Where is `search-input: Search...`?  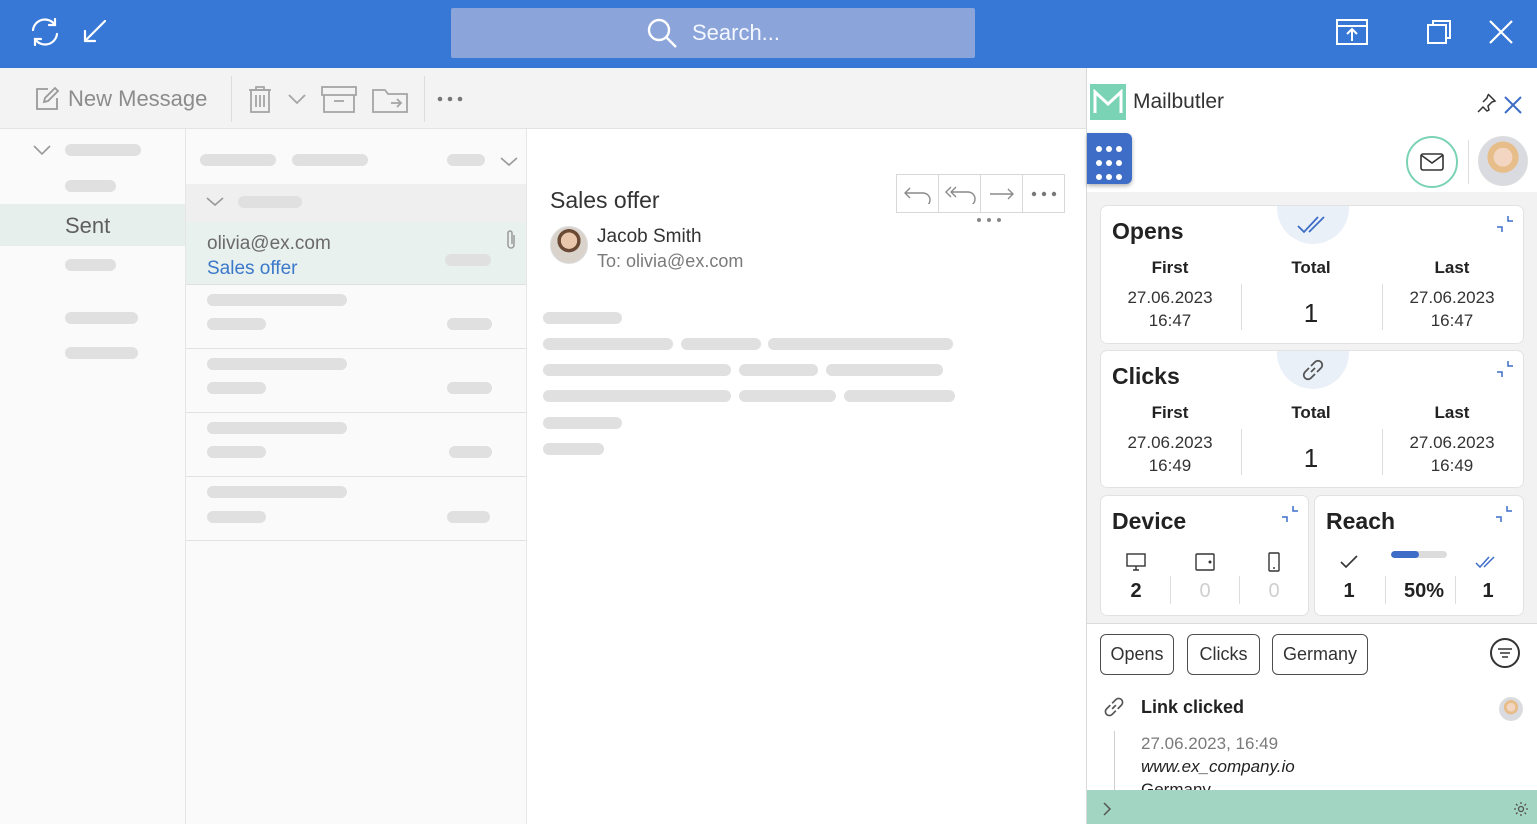
search-input: Search... is located at coordinates (713, 33).